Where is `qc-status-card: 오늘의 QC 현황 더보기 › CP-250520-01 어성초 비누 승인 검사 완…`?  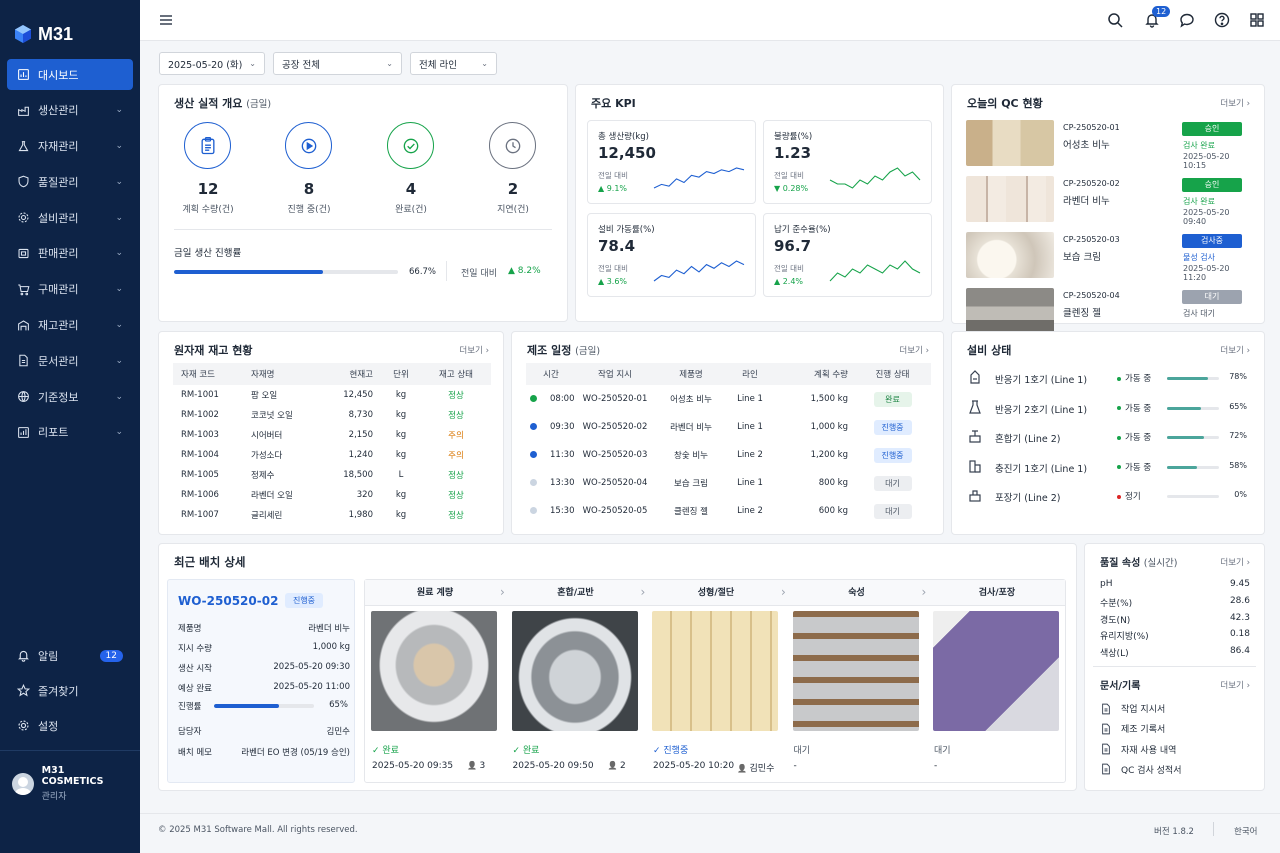
qc-status-card: 오늘의 QC 현황 더보기 › CP-250520-01 어성초 비누 승인 검사 완… is located at coordinates (1108, 209).